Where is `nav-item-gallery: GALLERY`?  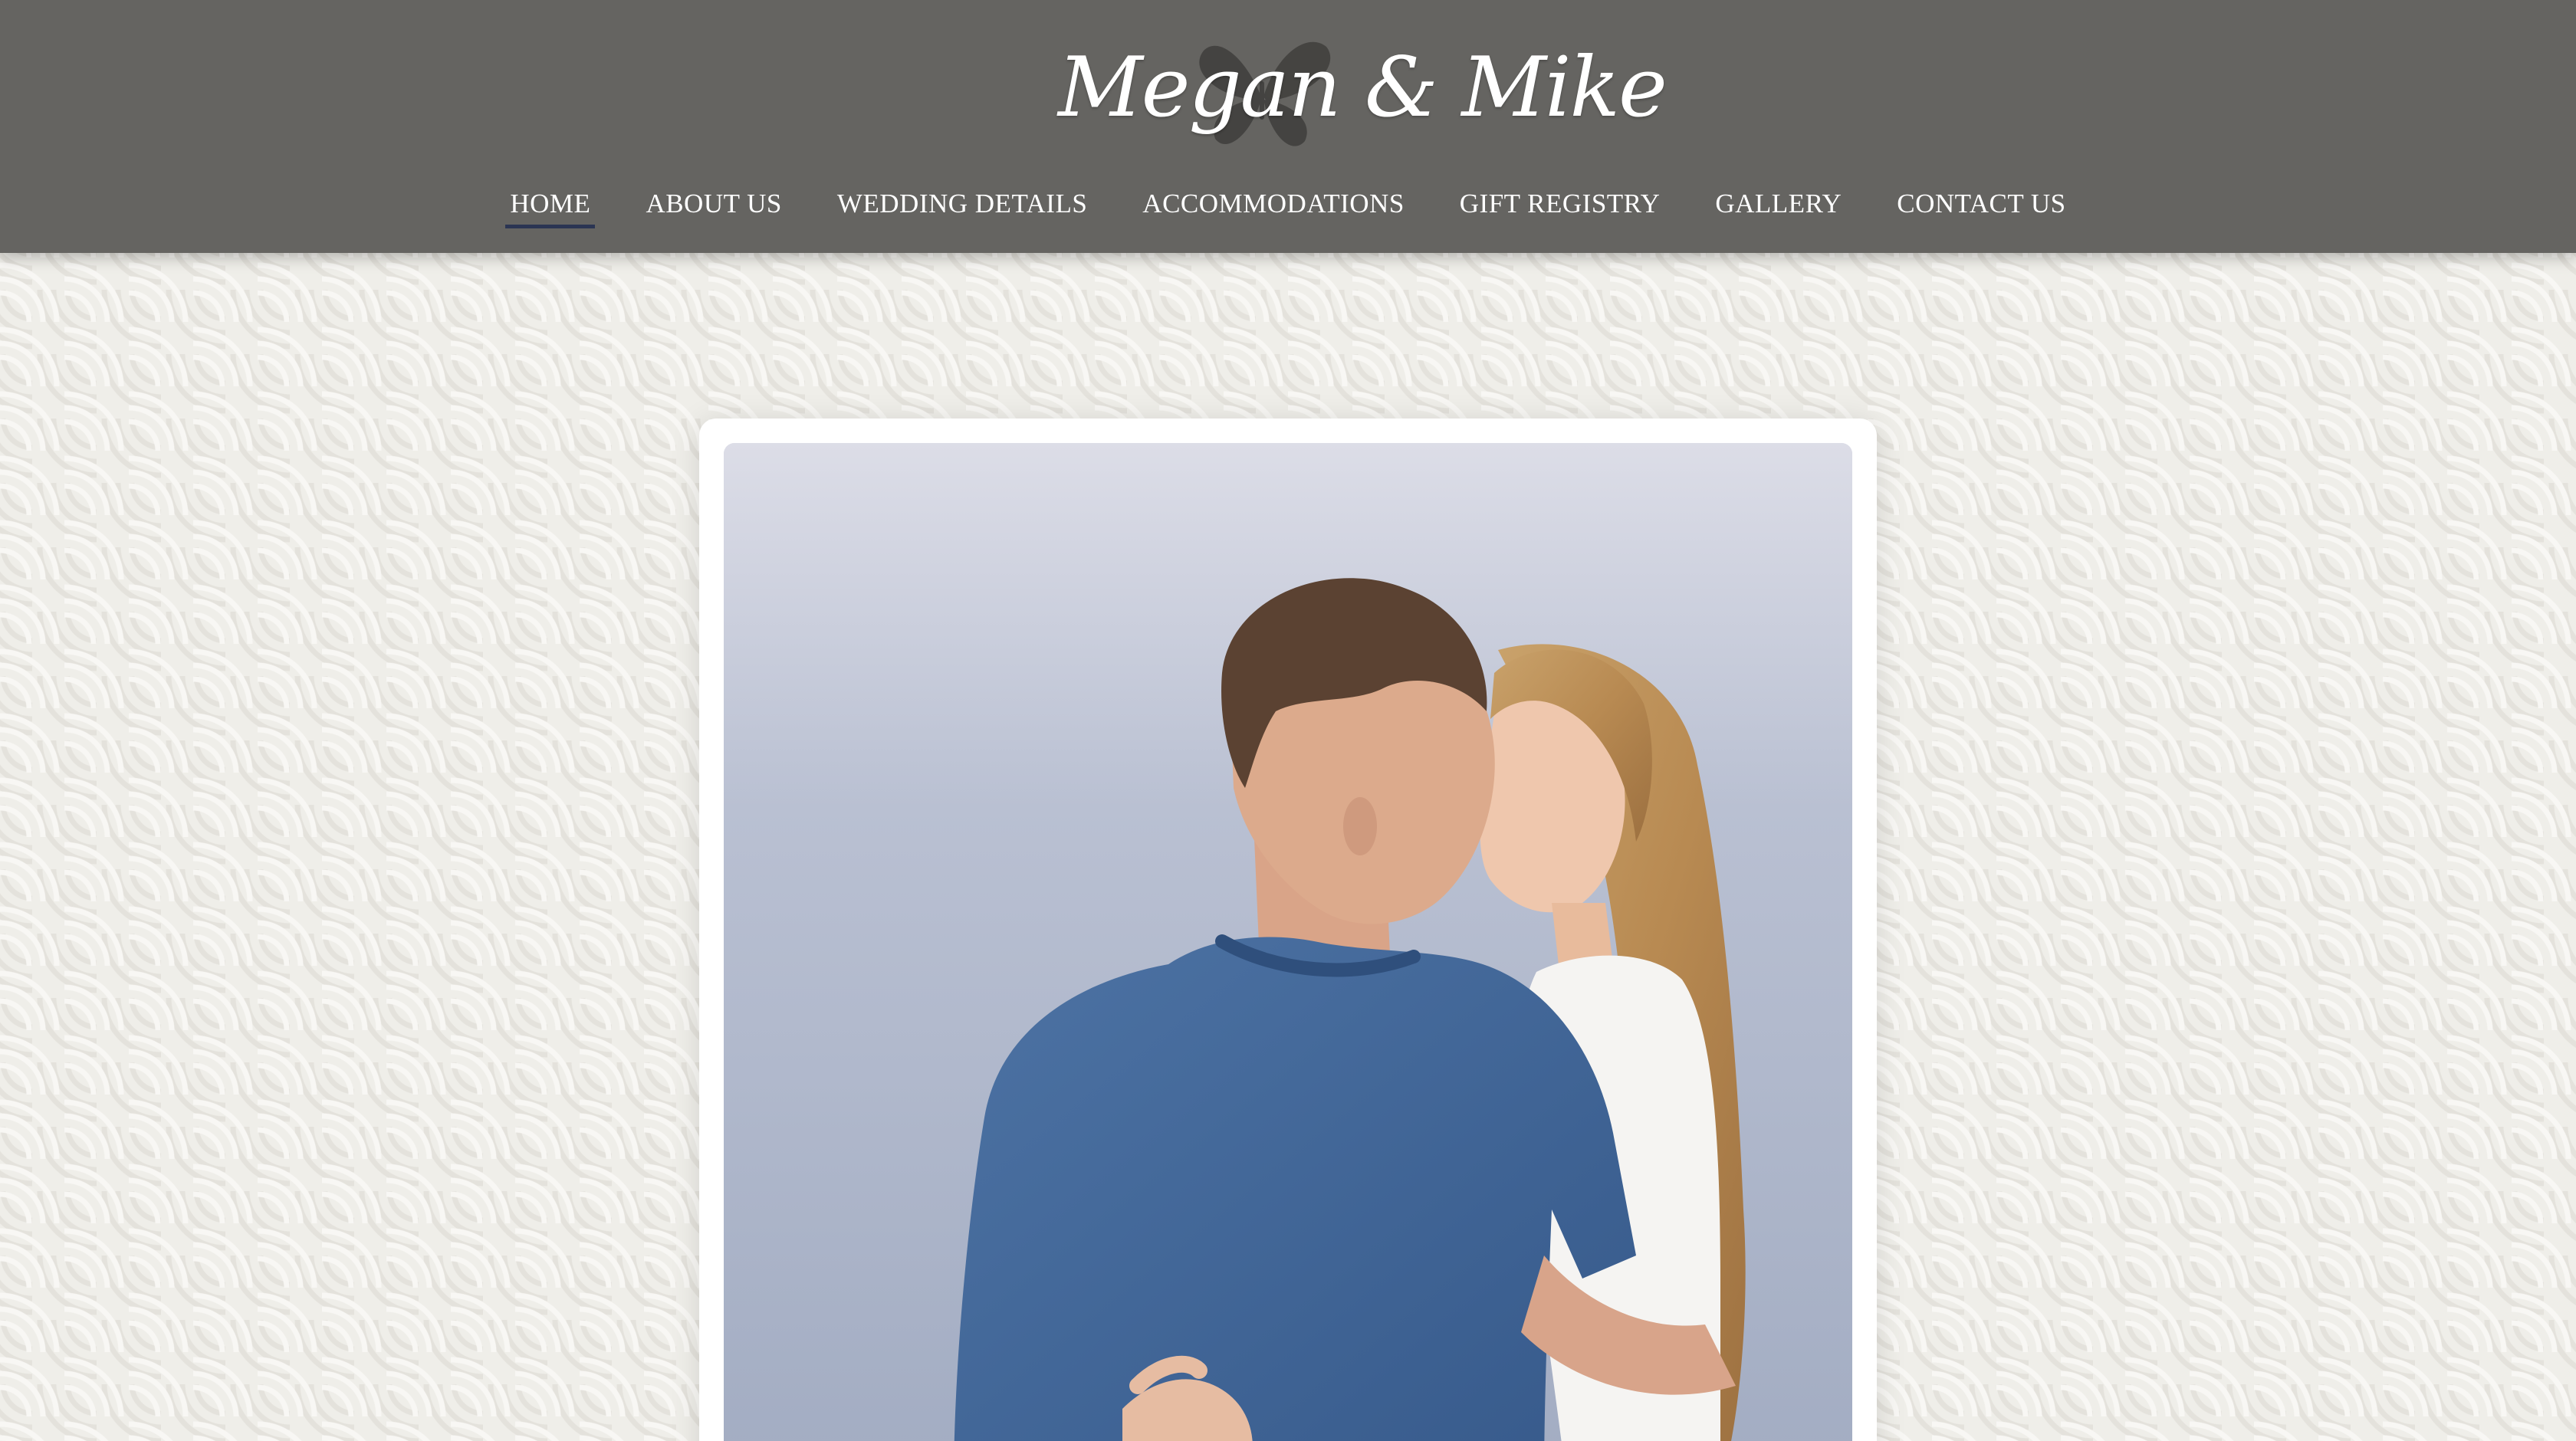
nav-item-gallery: GALLERY is located at coordinates (1778, 205).